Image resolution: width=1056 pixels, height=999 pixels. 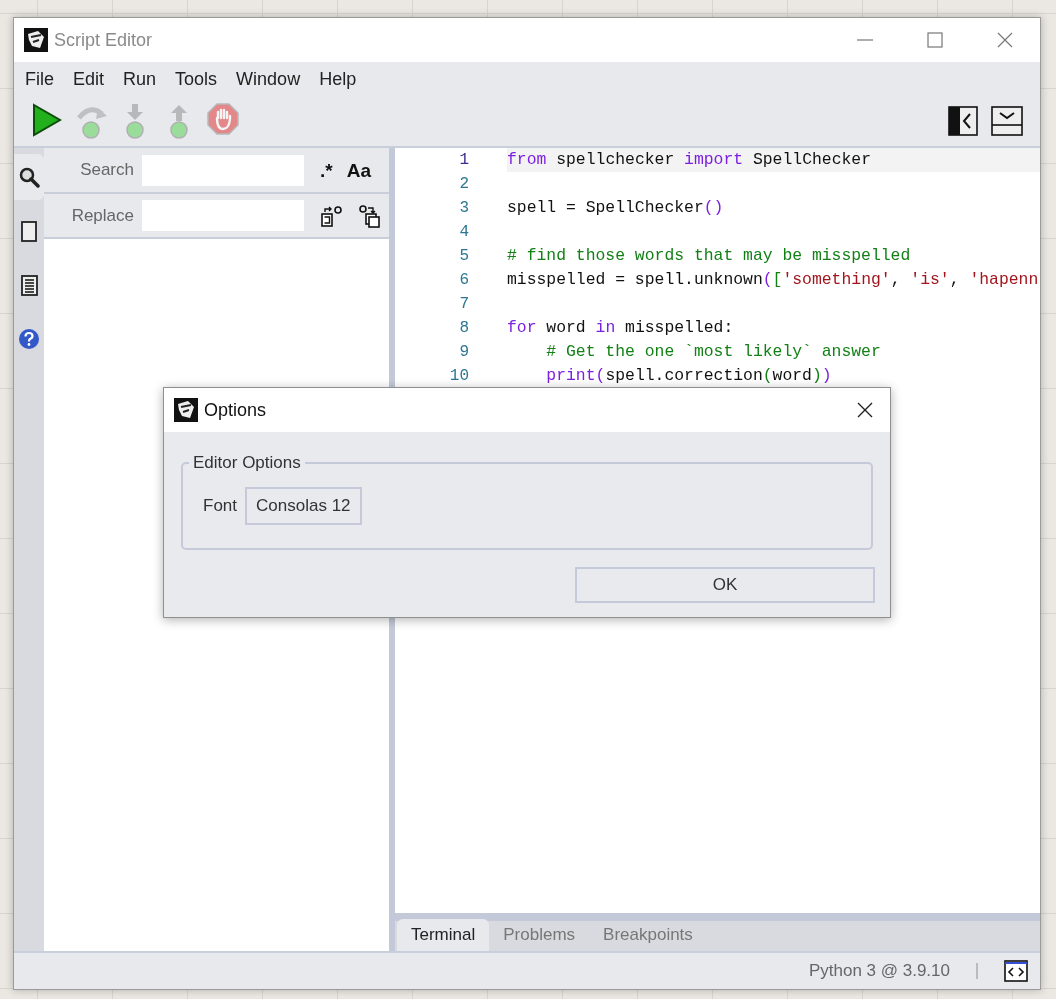 What do you see at coordinates (29, 285) in the screenshot?
I see `document-icon` at bounding box center [29, 285].